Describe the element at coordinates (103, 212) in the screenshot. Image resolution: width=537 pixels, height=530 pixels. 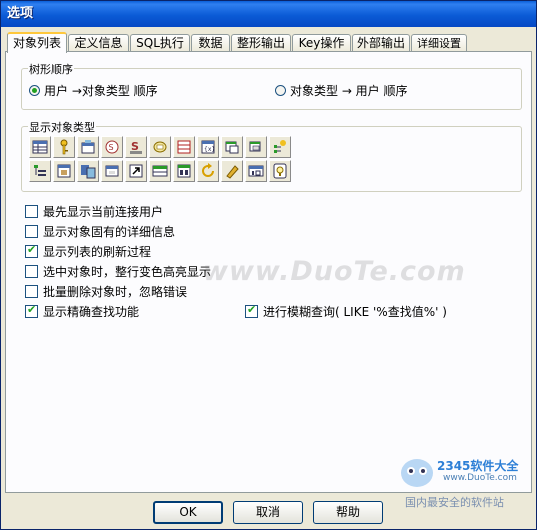
I see `option-label: 最先显示当前连接用户` at that location.